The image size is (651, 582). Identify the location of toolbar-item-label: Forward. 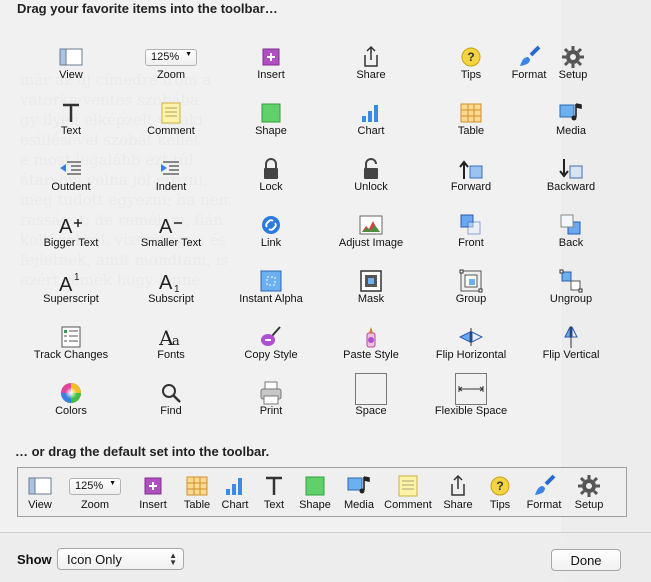
(471, 187).